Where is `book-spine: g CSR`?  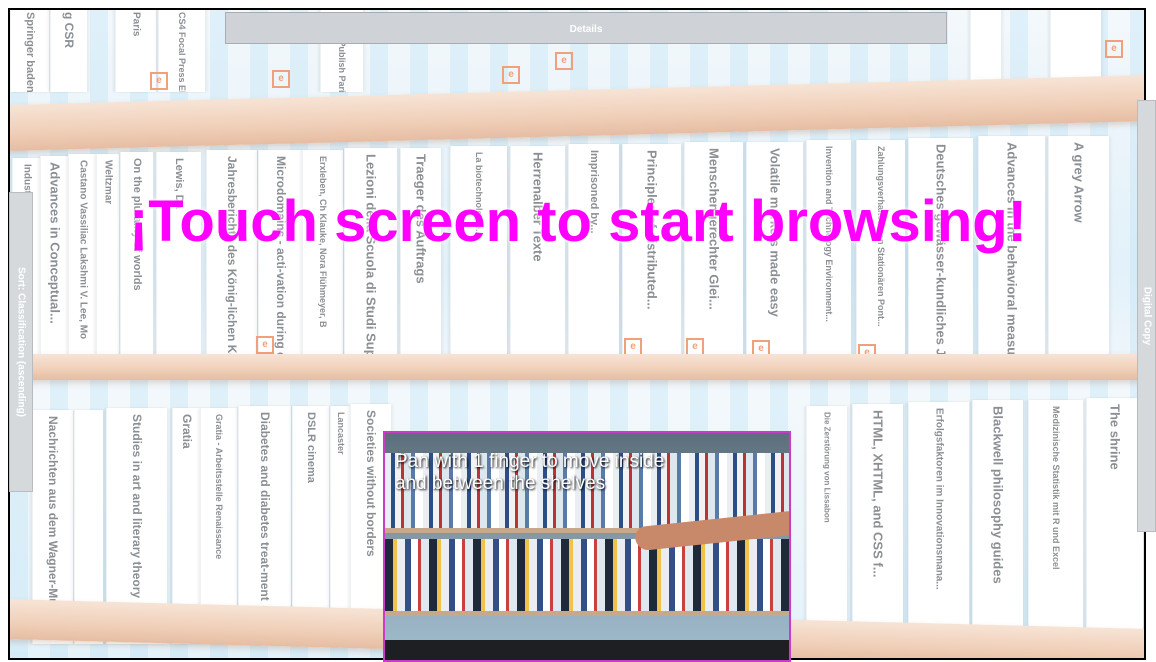 book-spine: g CSR is located at coordinates (68, 51).